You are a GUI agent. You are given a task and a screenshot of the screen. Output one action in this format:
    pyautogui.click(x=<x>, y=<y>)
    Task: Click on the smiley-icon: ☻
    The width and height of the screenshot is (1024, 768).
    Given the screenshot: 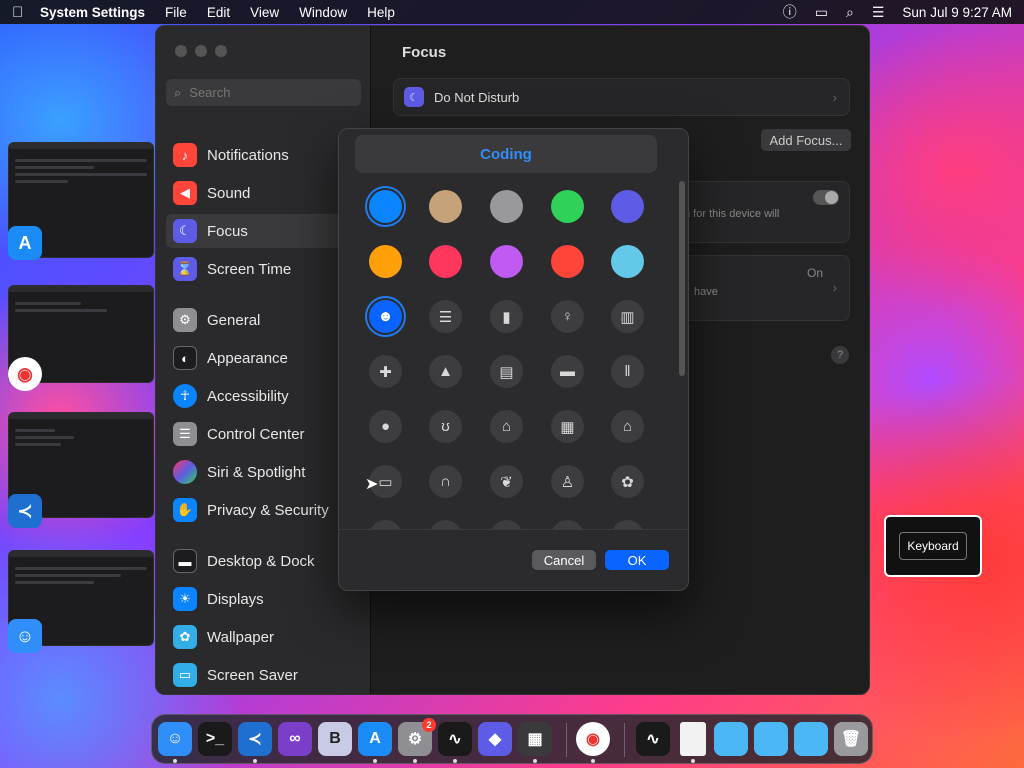 What is the action you would take?
    pyautogui.click(x=385, y=316)
    